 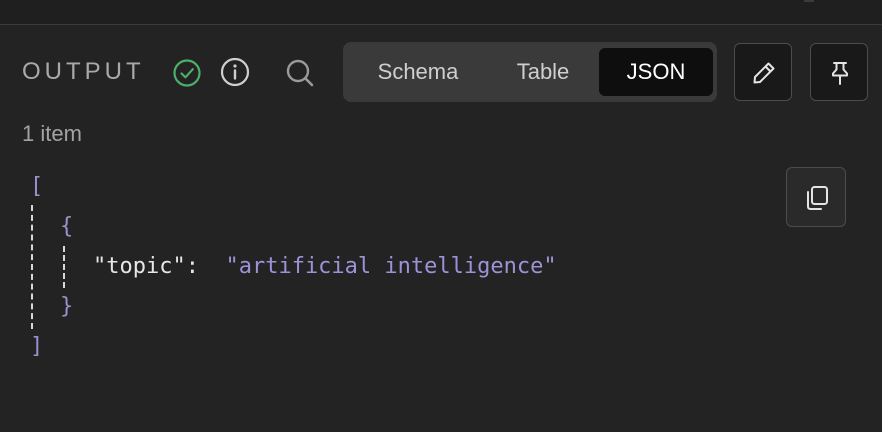 What do you see at coordinates (391, 266) in the screenshot?
I see `json-string-value: "artificial intelligence"` at bounding box center [391, 266].